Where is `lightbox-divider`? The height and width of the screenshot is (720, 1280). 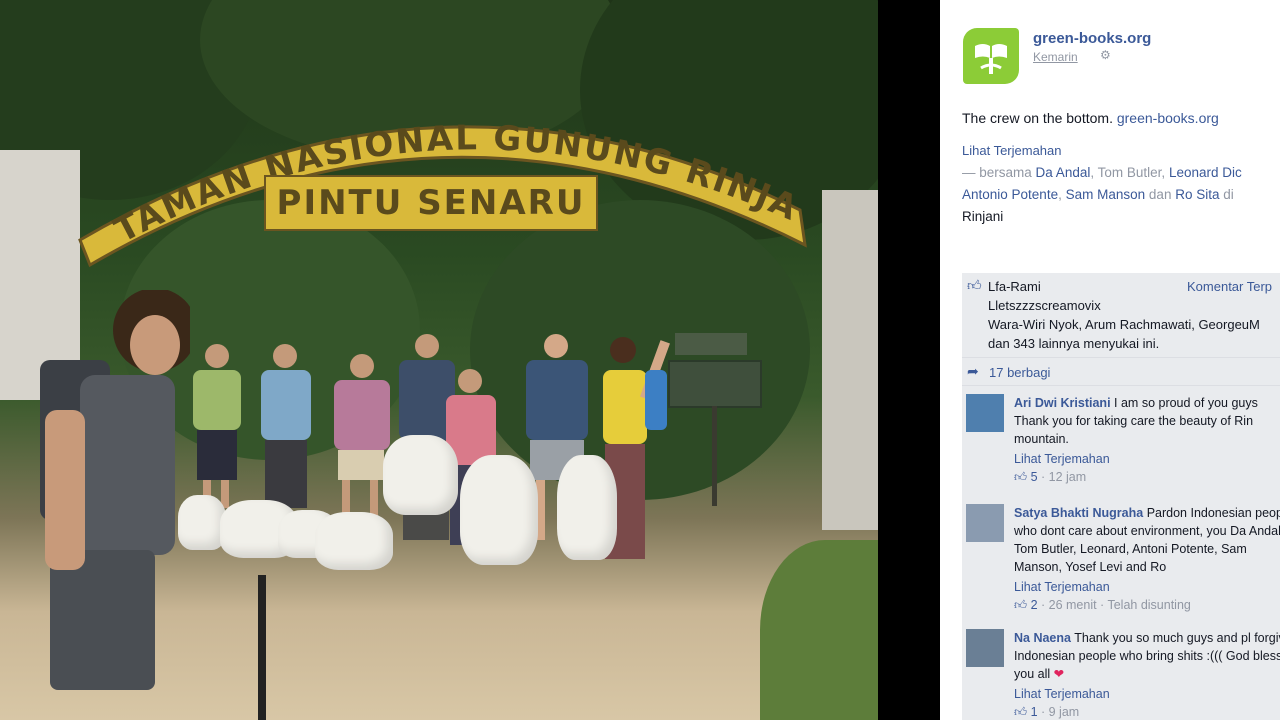
lightbox-divider is located at coordinates (909, 360).